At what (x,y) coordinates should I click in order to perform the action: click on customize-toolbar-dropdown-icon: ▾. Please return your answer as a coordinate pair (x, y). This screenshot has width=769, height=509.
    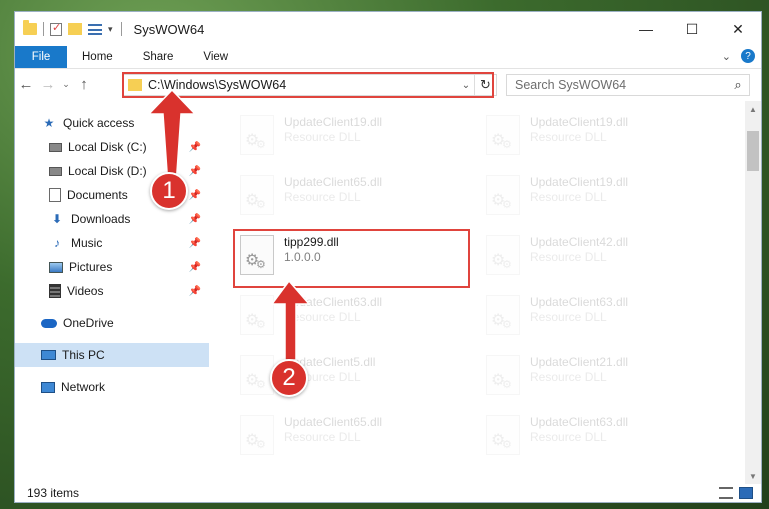
    Looking at the image, I should click on (110, 29).